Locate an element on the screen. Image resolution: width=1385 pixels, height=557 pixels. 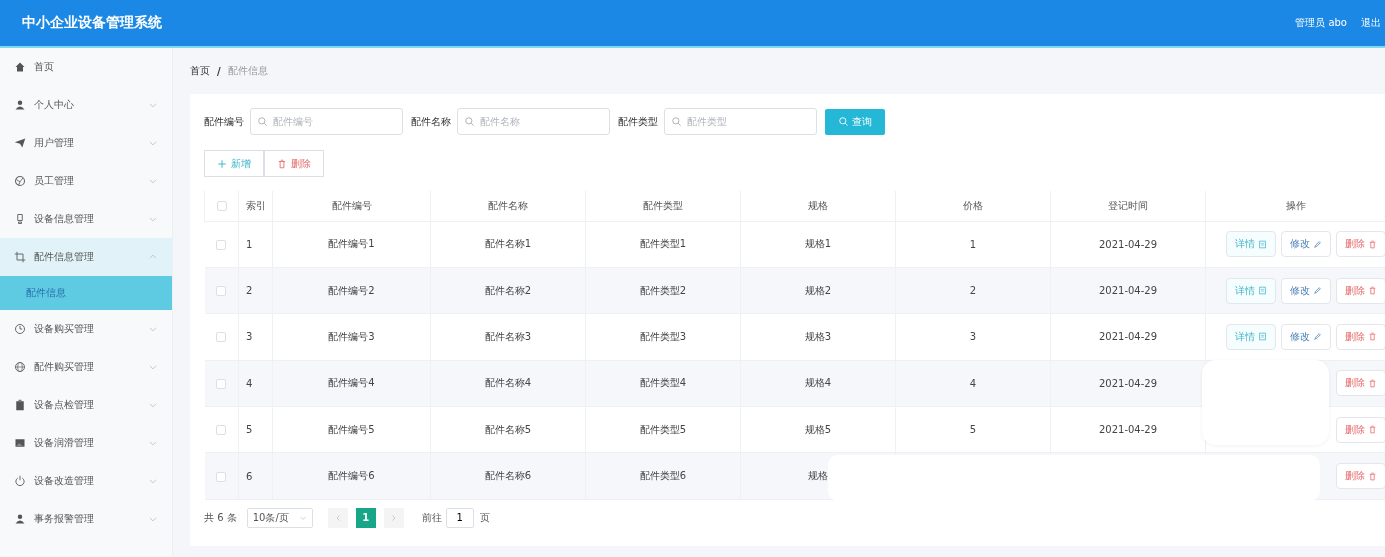
next-page-button is located at coordinates (393, 517).